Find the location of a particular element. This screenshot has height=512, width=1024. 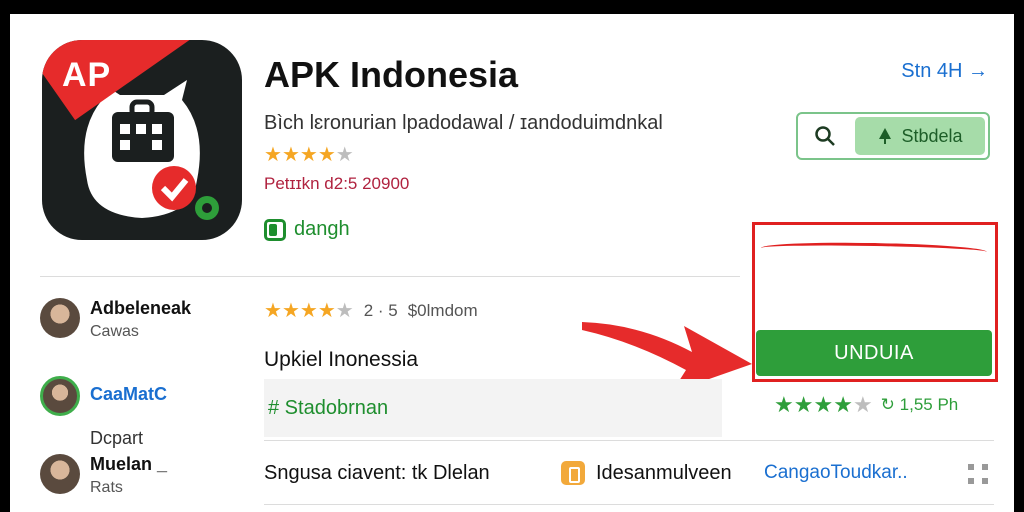

grid-menu-icon is located at coordinates (978, 474).